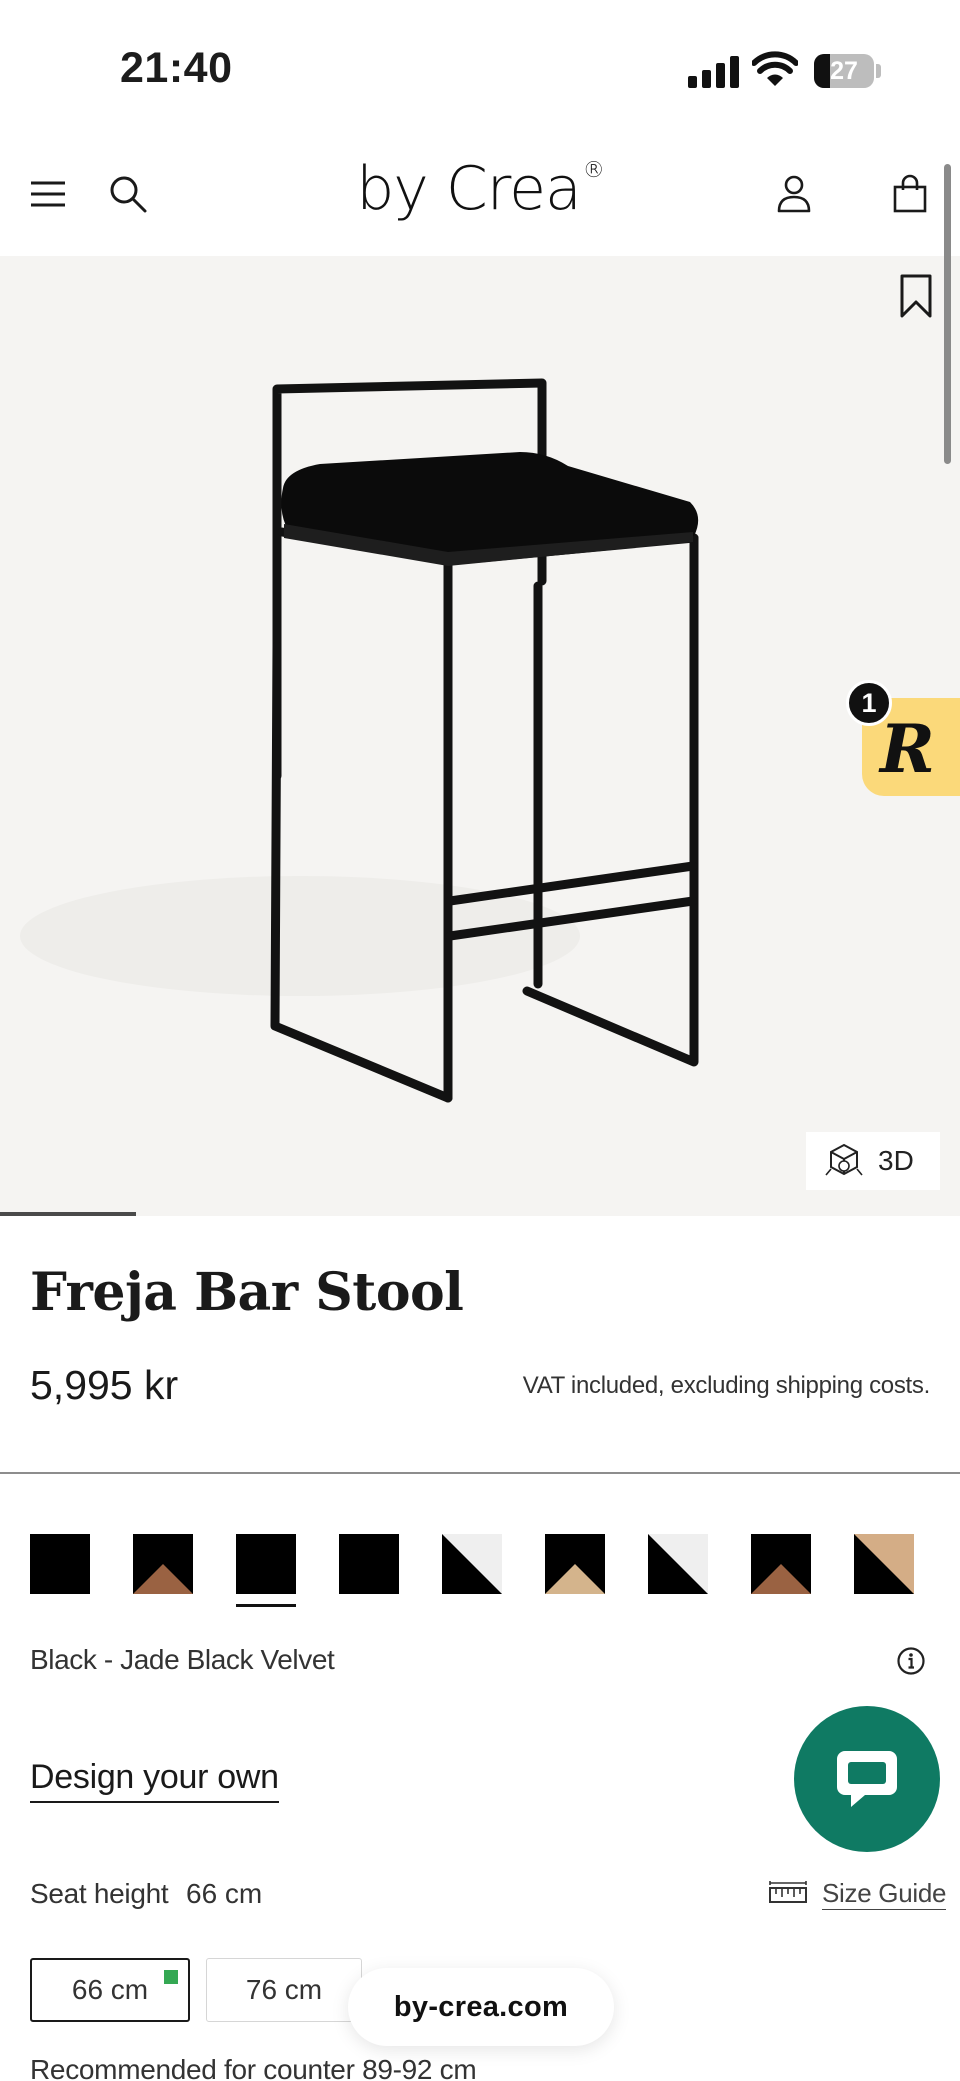 The image size is (960, 2081). I want to click on battery-icon: 27, so click(844, 71).